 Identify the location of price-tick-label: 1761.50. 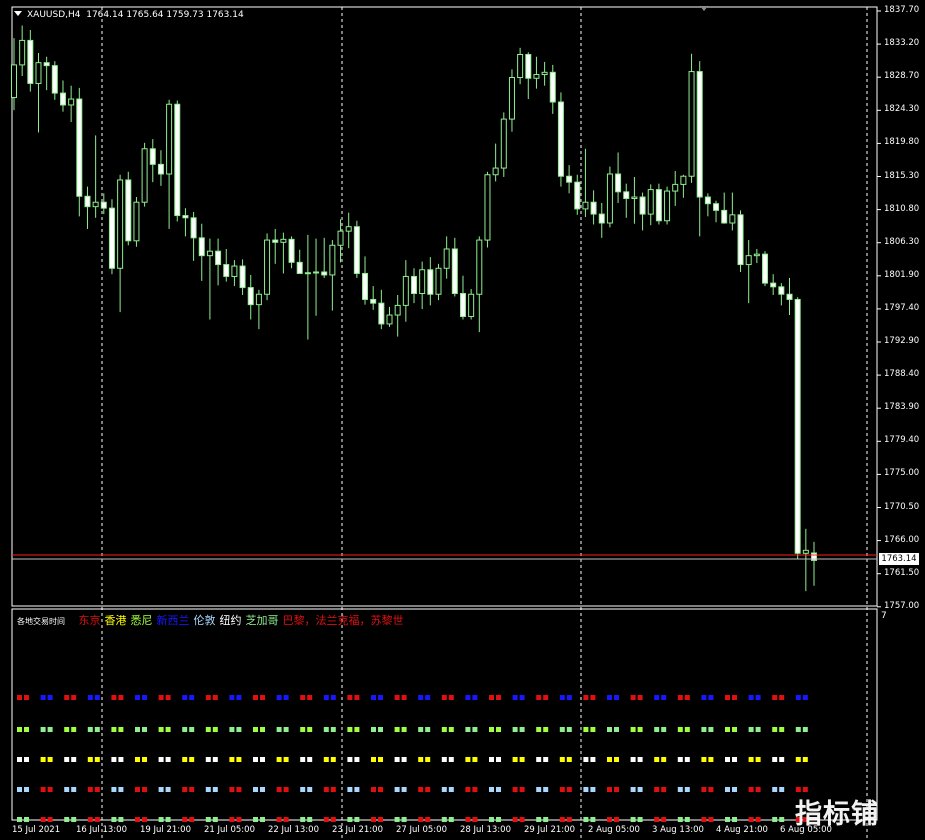
(902, 572).